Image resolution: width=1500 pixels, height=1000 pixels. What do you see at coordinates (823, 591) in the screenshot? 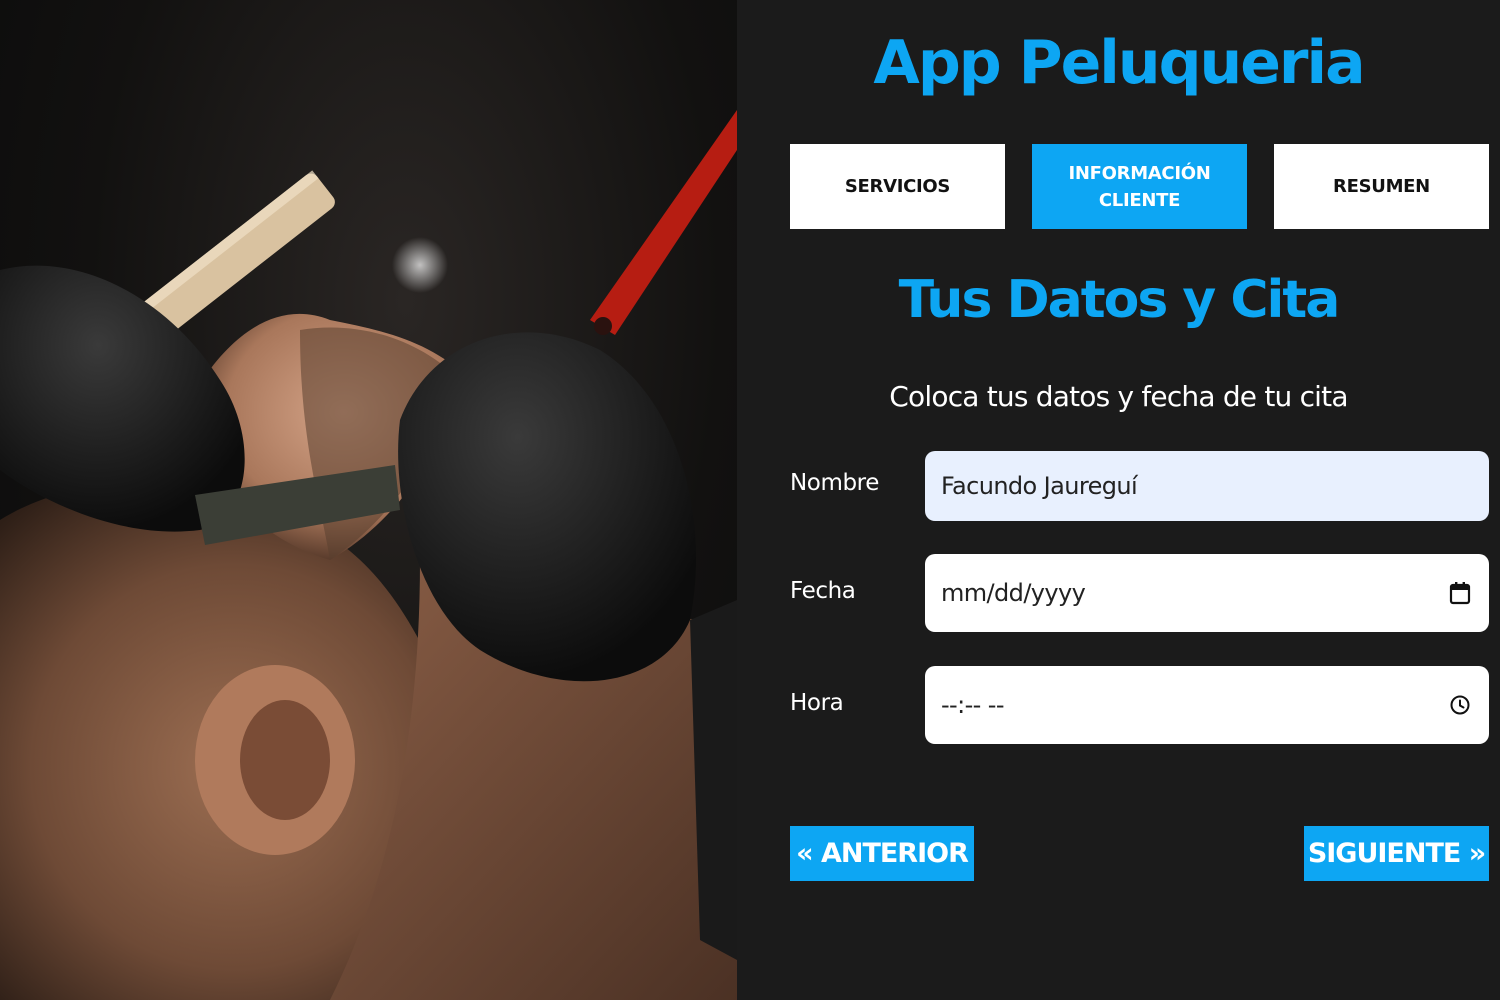
I see `fecha-label: Fecha` at bounding box center [823, 591].